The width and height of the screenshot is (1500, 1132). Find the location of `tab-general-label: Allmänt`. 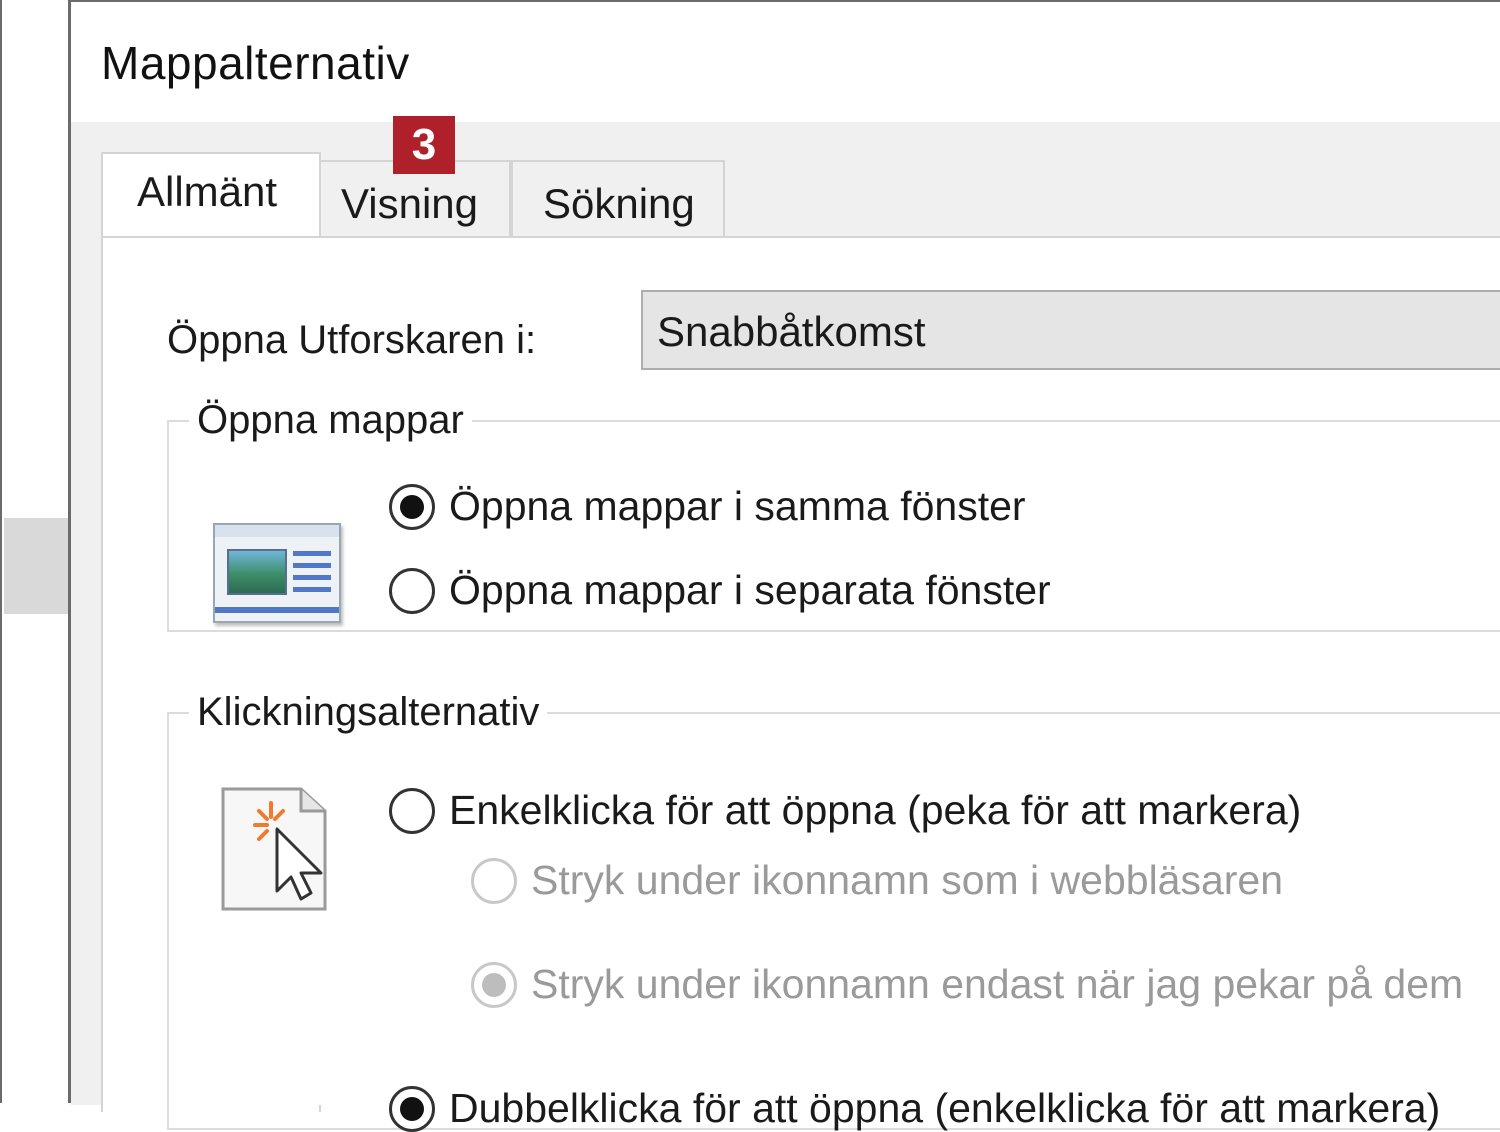

tab-general-label: Allmänt is located at coordinates (207, 191).